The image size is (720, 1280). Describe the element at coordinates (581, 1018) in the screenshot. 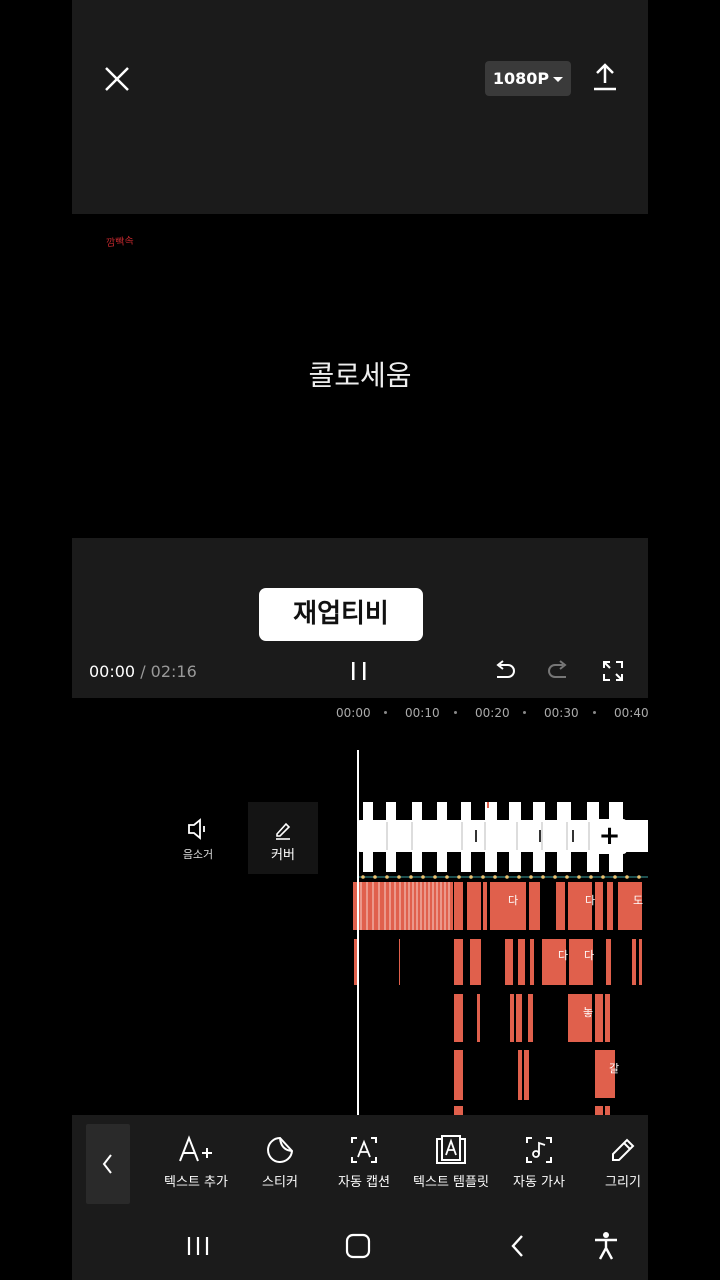

I see `text-clip: 놓` at that location.